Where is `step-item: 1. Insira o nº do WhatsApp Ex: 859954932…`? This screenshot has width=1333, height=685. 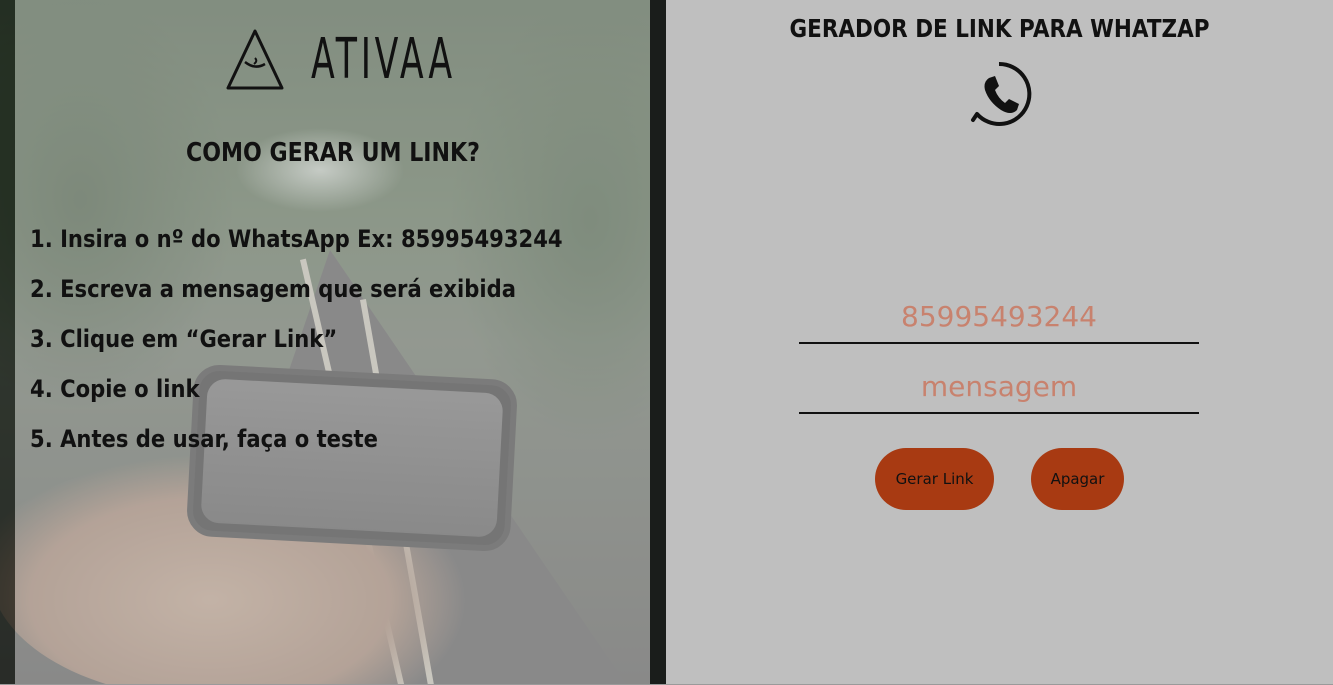
step-item: 1. Insira o nº do WhatsApp Ex: 859954932… is located at coordinates (296, 239).